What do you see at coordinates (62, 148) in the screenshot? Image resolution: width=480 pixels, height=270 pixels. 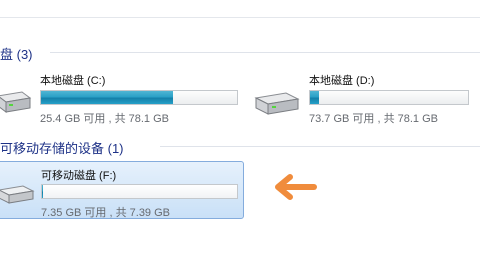 I see `group-header-label: 有可移动存储的设备 (1)` at bounding box center [62, 148].